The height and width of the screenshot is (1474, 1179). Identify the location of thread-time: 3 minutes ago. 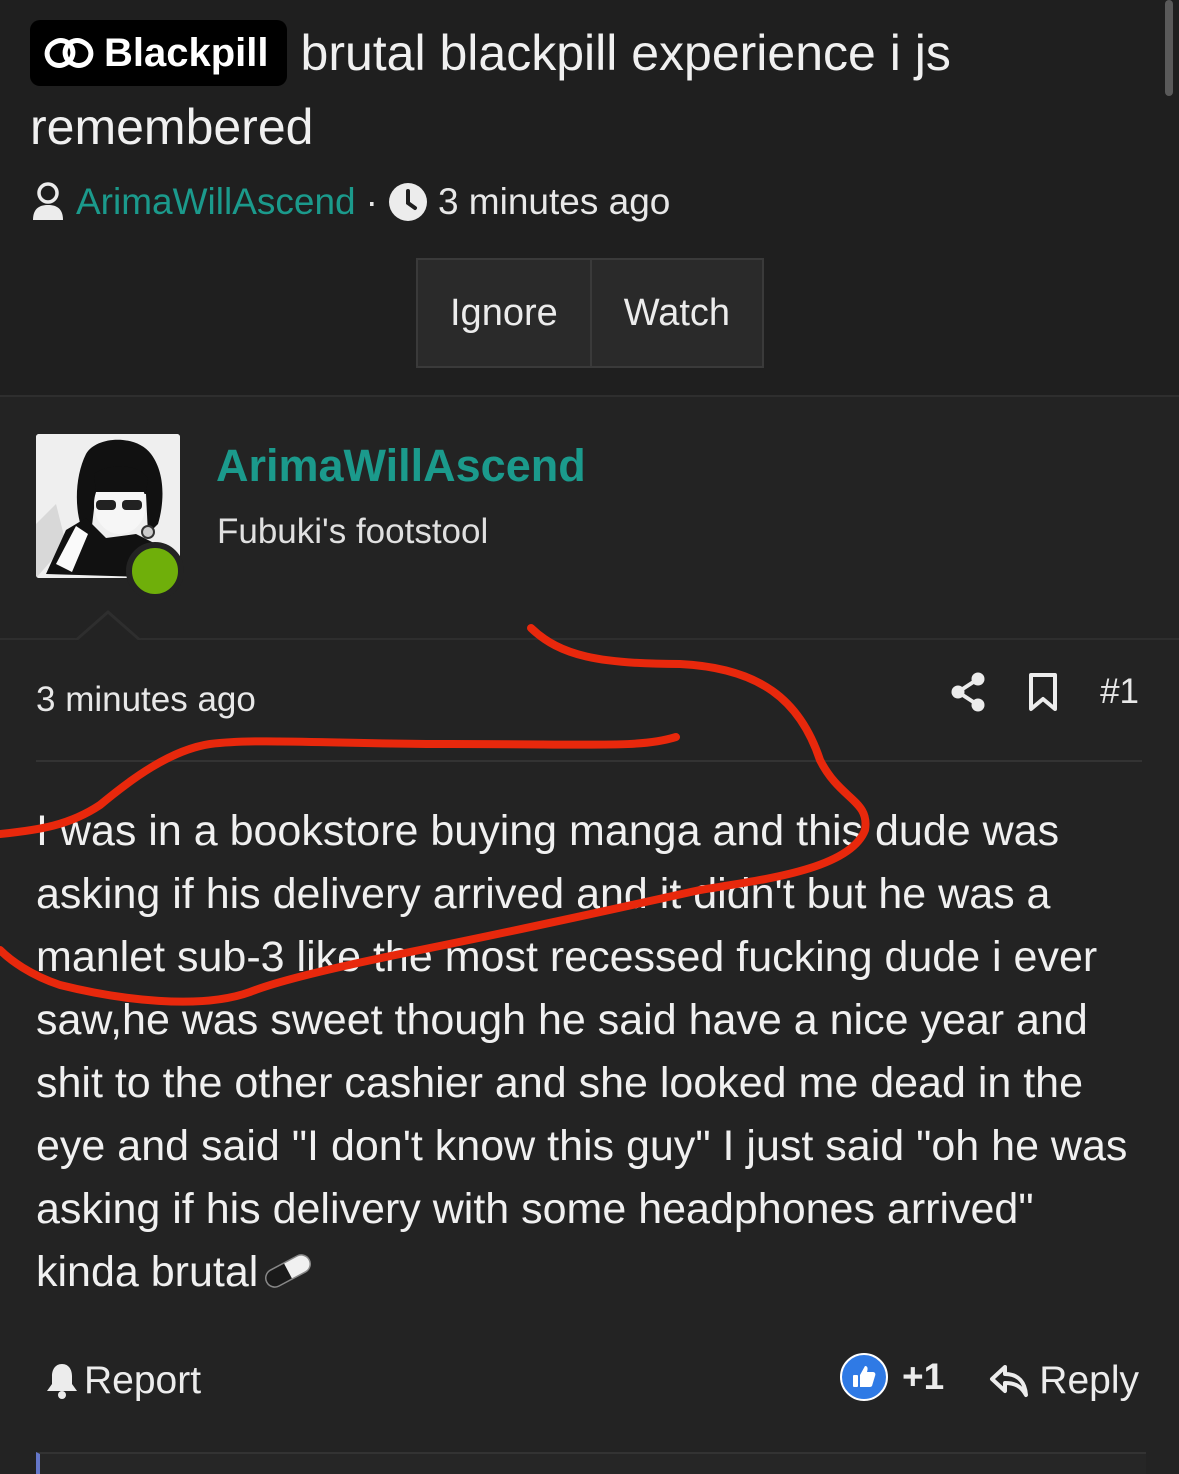
(554, 202).